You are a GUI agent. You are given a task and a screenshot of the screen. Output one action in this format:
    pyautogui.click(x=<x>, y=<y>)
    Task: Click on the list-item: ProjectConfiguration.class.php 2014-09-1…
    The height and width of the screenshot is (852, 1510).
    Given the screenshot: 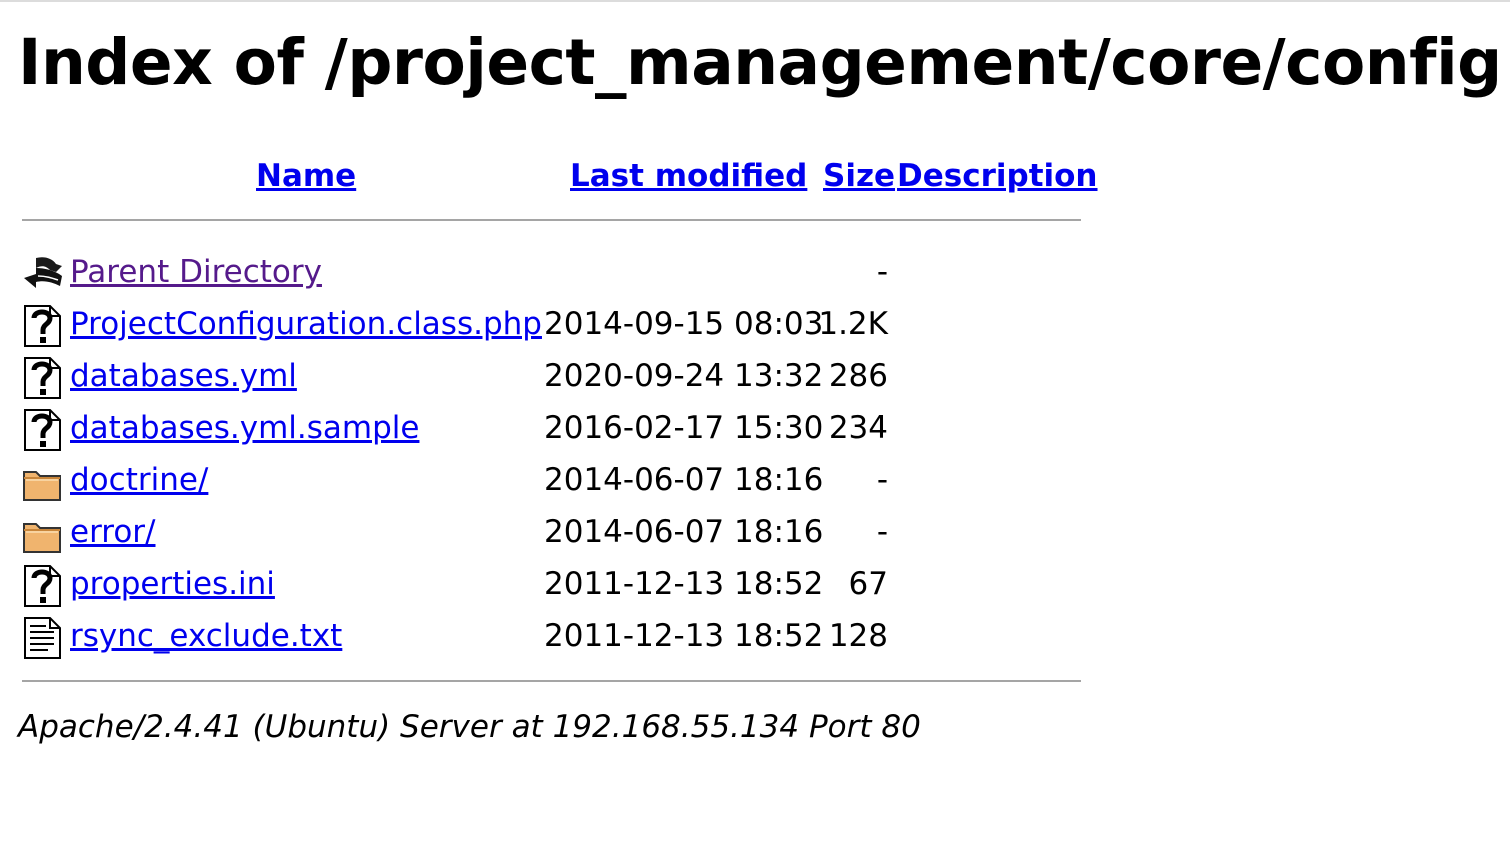 What is the action you would take?
    pyautogui.click(x=472, y=324)
    